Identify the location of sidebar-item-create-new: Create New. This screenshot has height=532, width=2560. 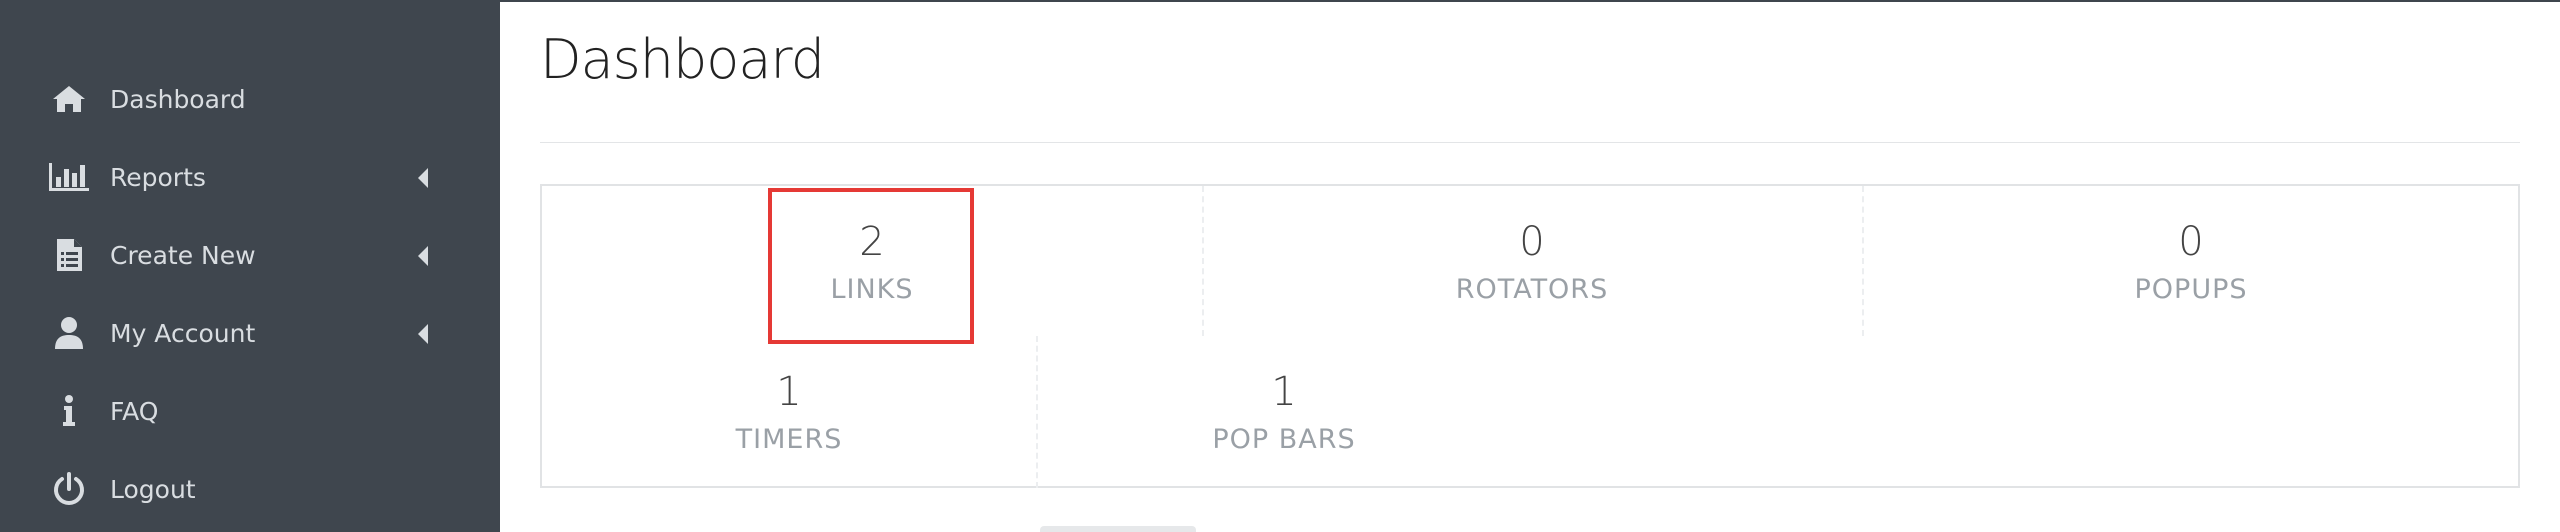
(250, 255).